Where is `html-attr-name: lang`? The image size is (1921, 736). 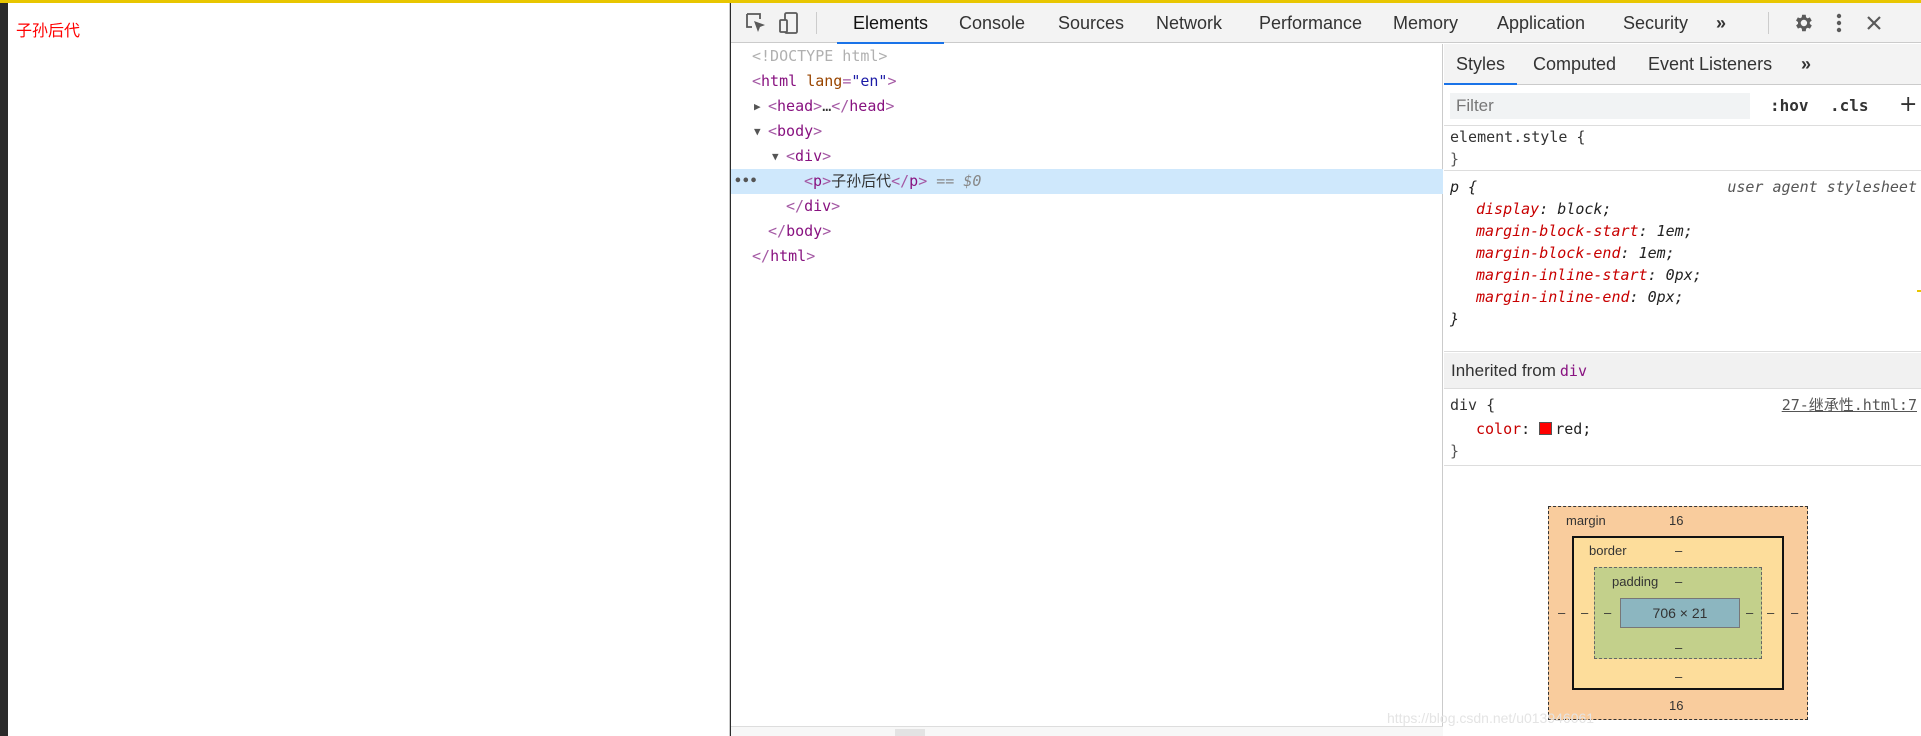 html-attr-name: lang is located at coordinates (824, 81).